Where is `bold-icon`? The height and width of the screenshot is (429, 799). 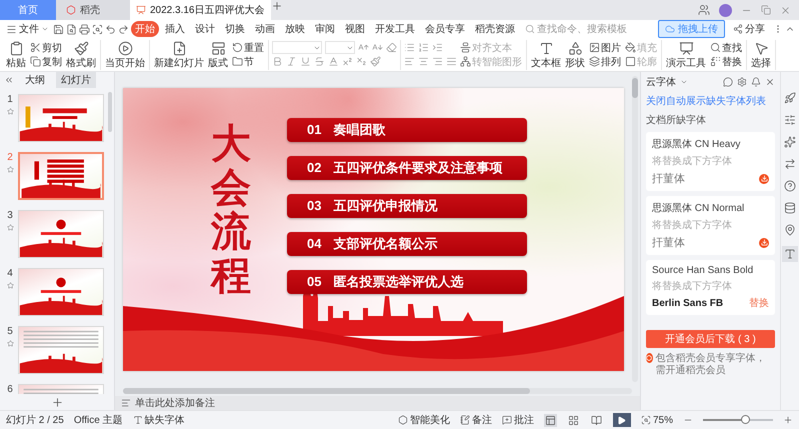
bold-icon is located at coordinates (277, 61).